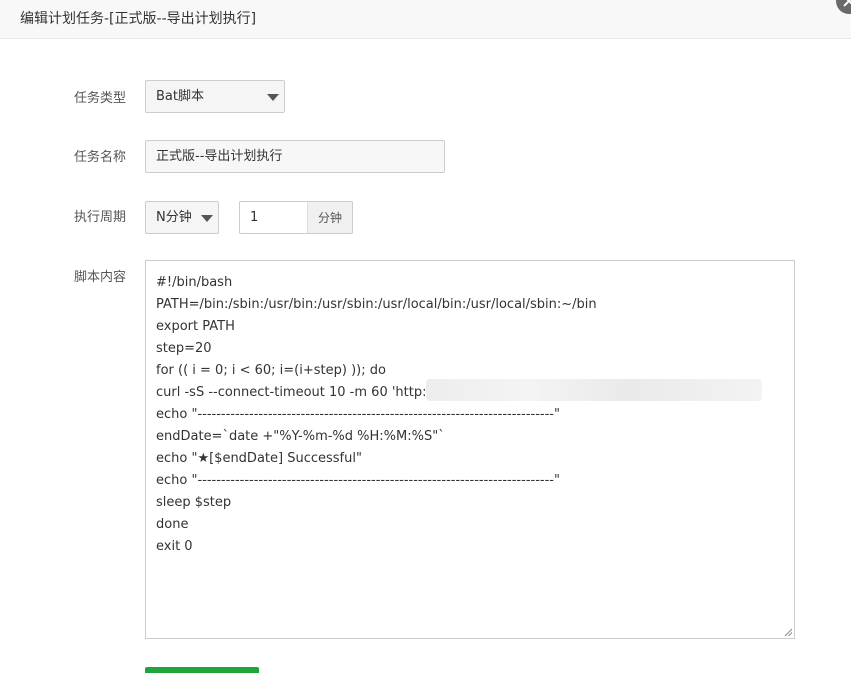 This screenshot has height=673, width=851. What do you see at coordinates (202, 670) in the screenshot?
I see `save-button` at bounding box center [202, 670].